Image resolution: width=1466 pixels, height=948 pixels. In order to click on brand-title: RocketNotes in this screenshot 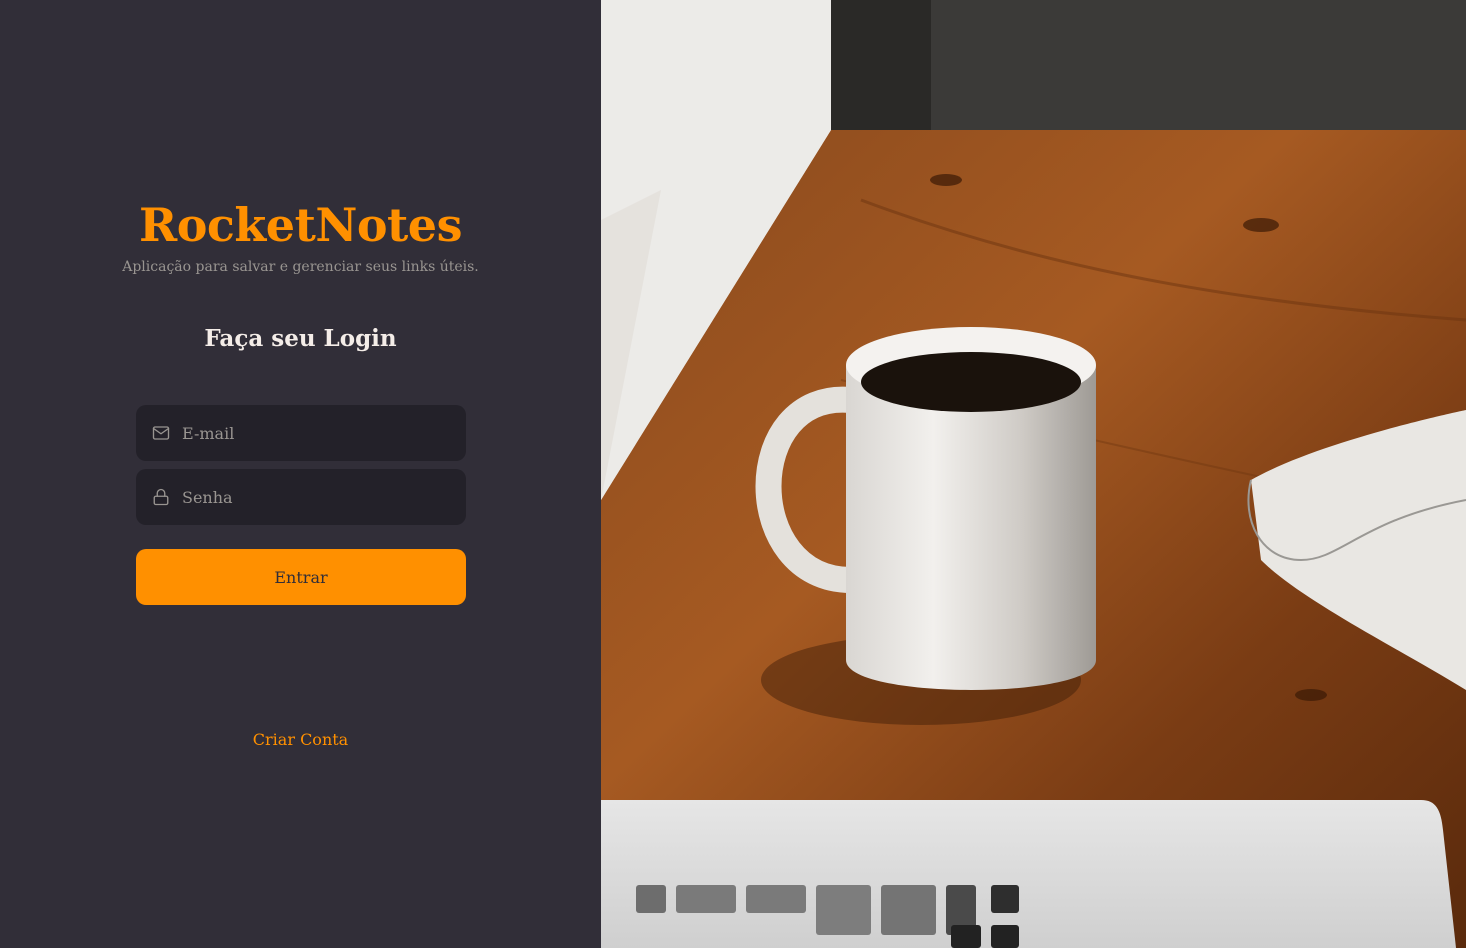, I will do `click(300, 225)`.